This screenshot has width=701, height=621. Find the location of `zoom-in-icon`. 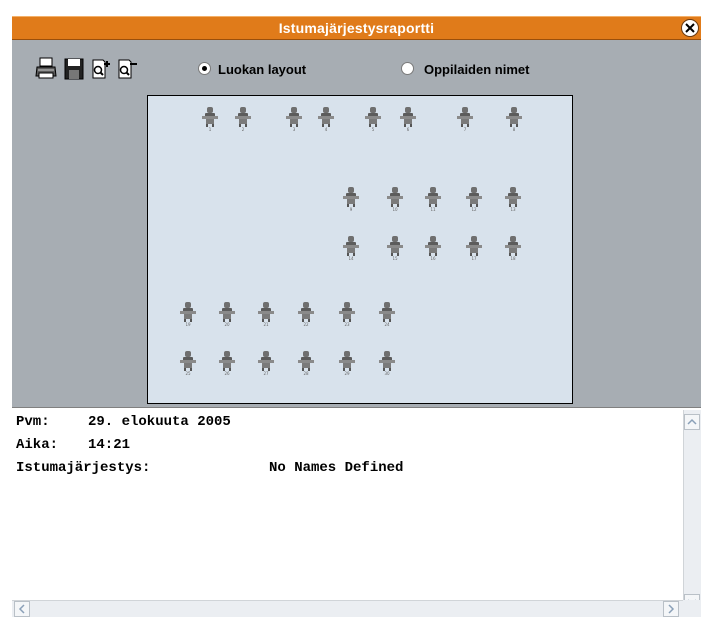

zoom-in-icon is located at coordinates (101, 69).